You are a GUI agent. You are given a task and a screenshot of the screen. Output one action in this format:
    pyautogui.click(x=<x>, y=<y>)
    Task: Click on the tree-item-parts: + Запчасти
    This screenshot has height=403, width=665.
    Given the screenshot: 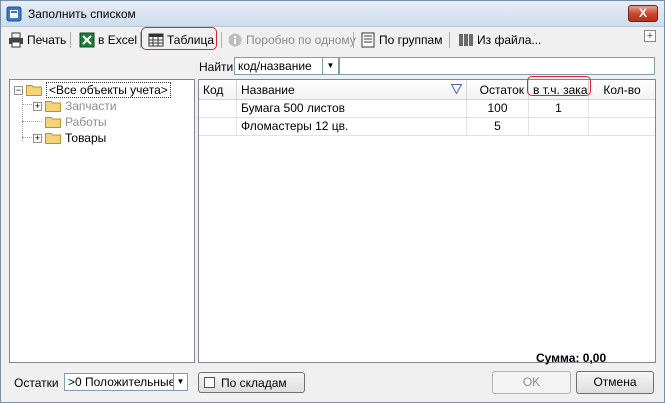 What is the action you would take?
    pyautogui.click(x=75, y=106)
    